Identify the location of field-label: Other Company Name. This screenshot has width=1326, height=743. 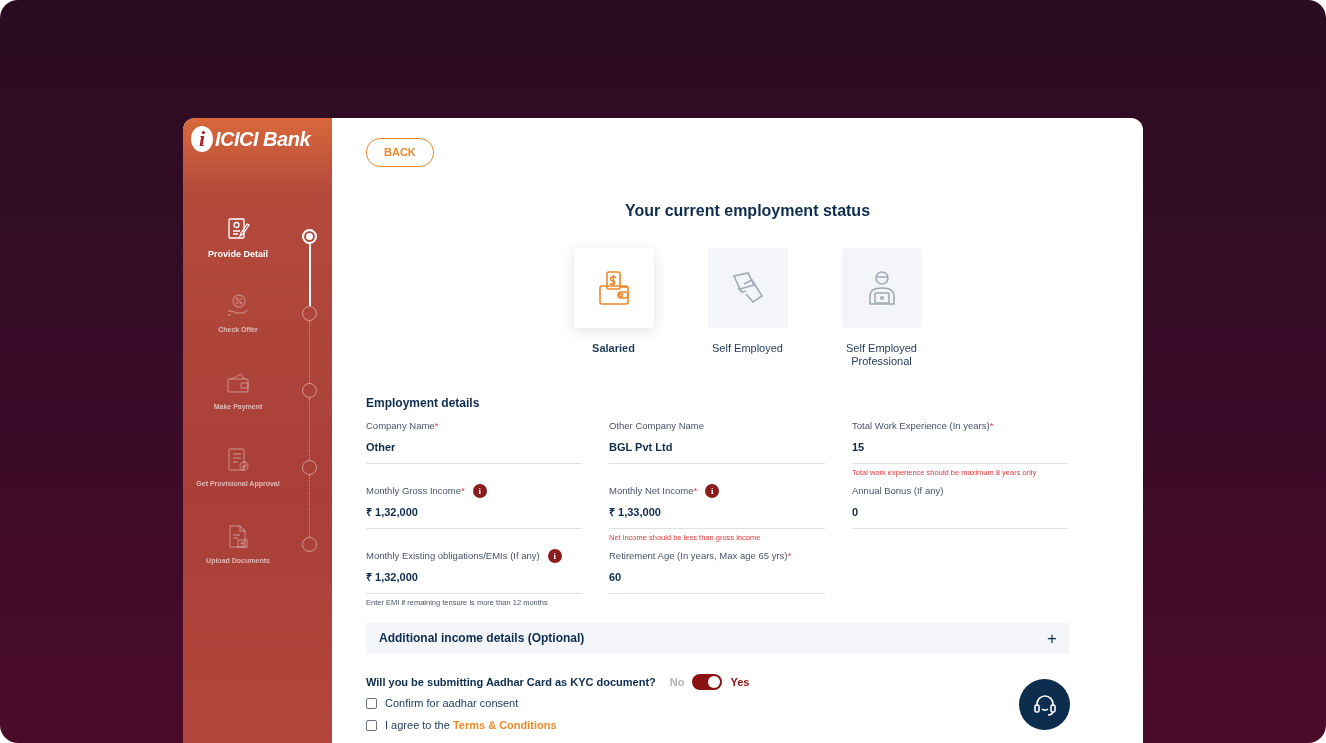
(657, 425).